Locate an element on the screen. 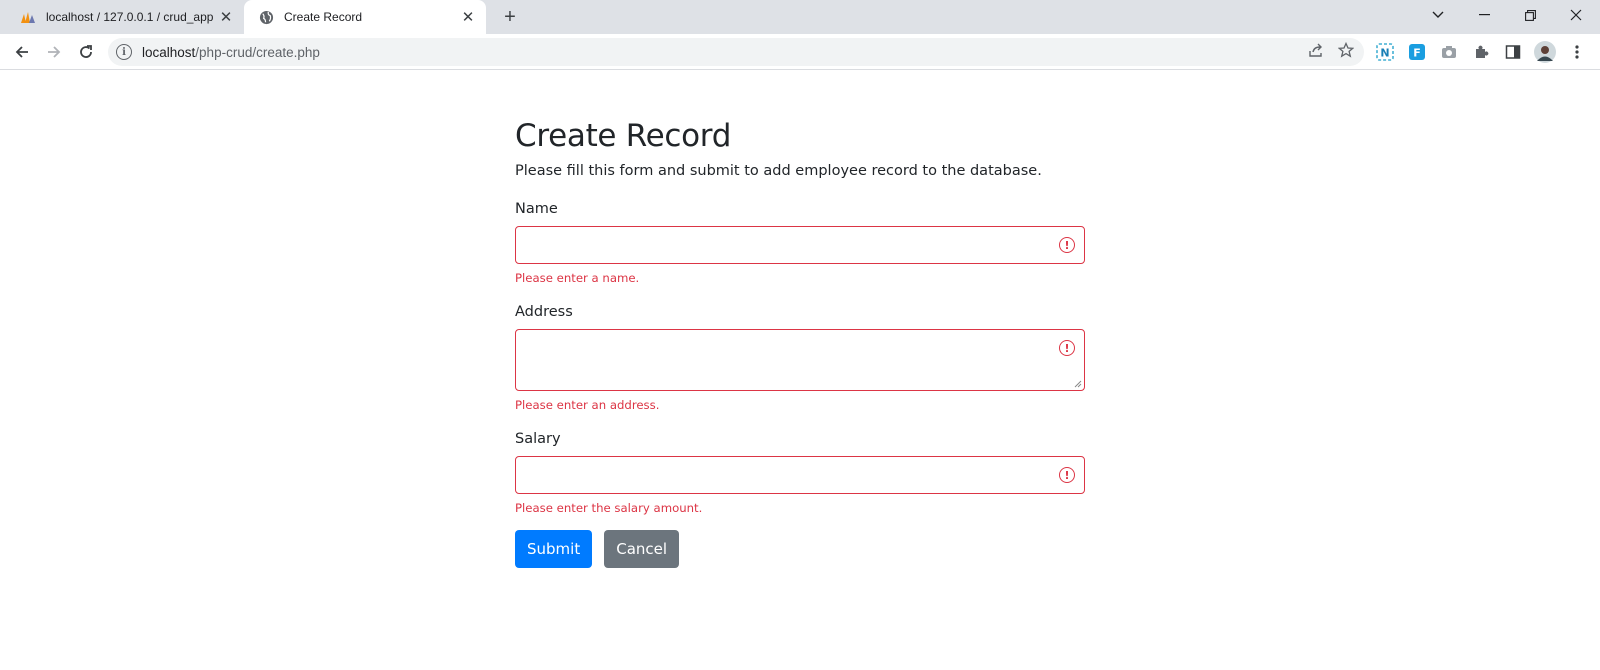 The height and width of the screenshot is (670, 1600). salary-group: Salary ! Please enter the salary amount. is located at coordinates (800, 473).